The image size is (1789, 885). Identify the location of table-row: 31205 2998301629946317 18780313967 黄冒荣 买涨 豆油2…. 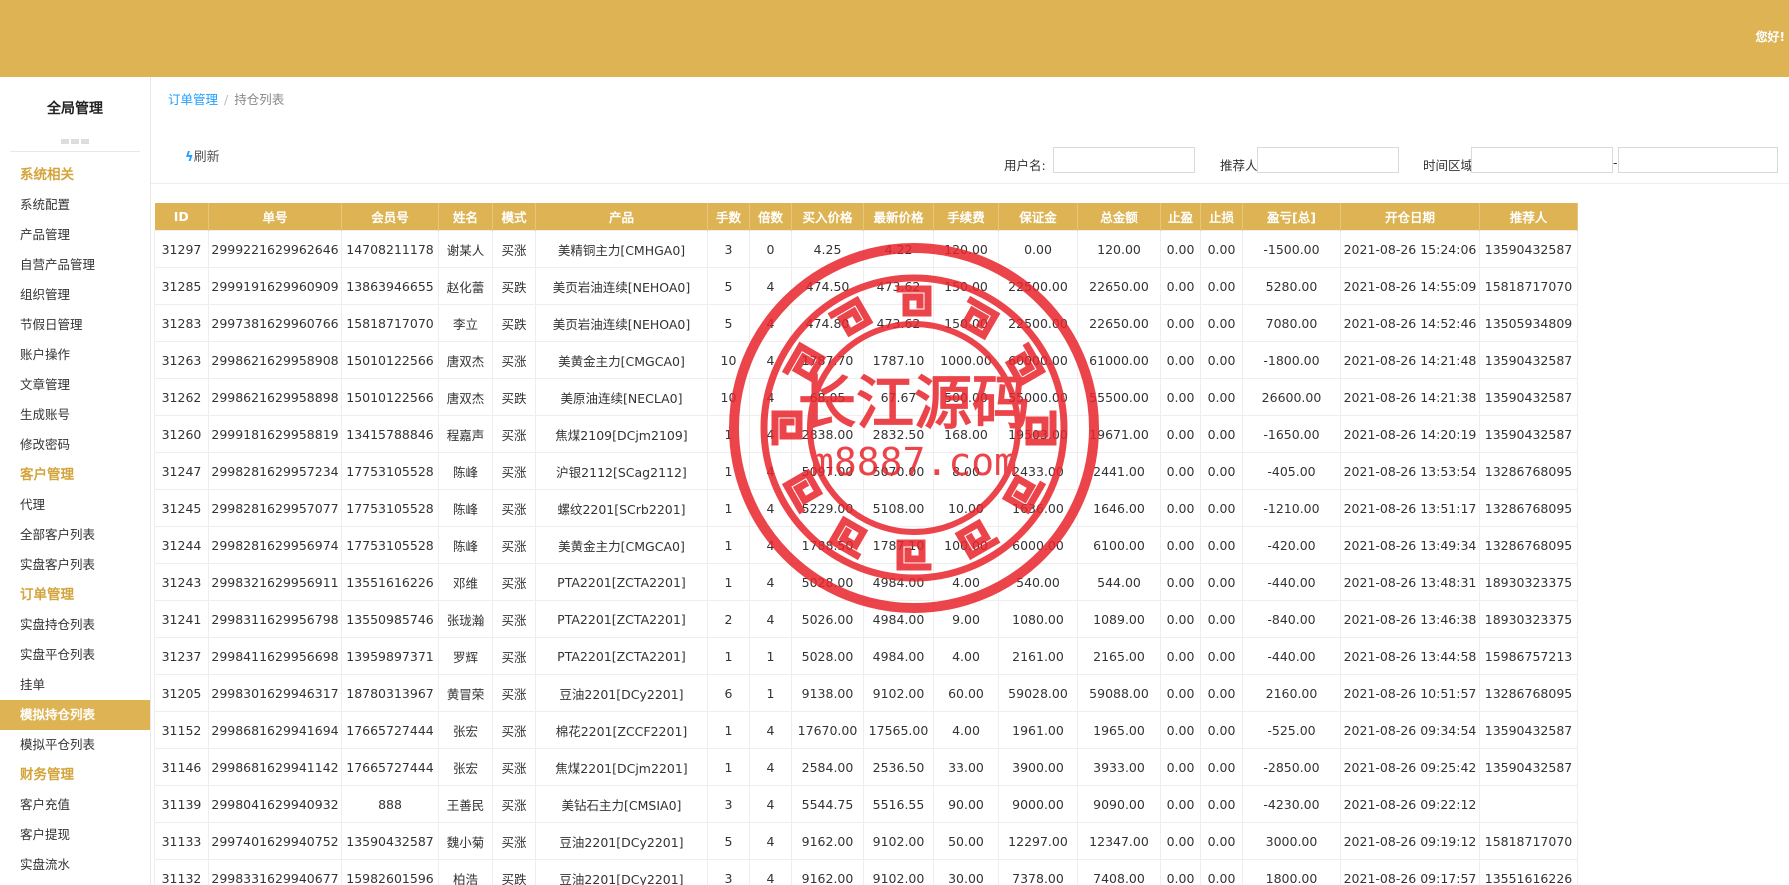
(866, 693).